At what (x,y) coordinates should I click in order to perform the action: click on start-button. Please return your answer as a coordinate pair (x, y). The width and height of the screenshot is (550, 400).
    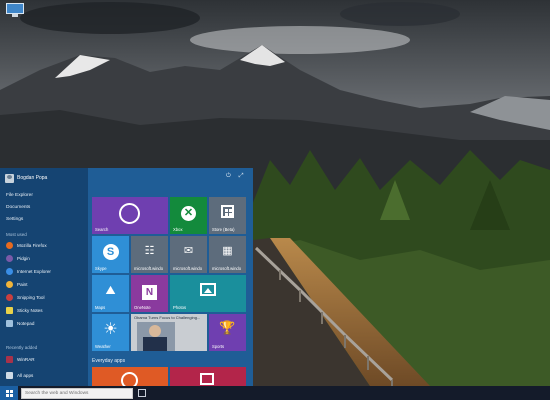
    Looking at the image, I should click on (9, 393).